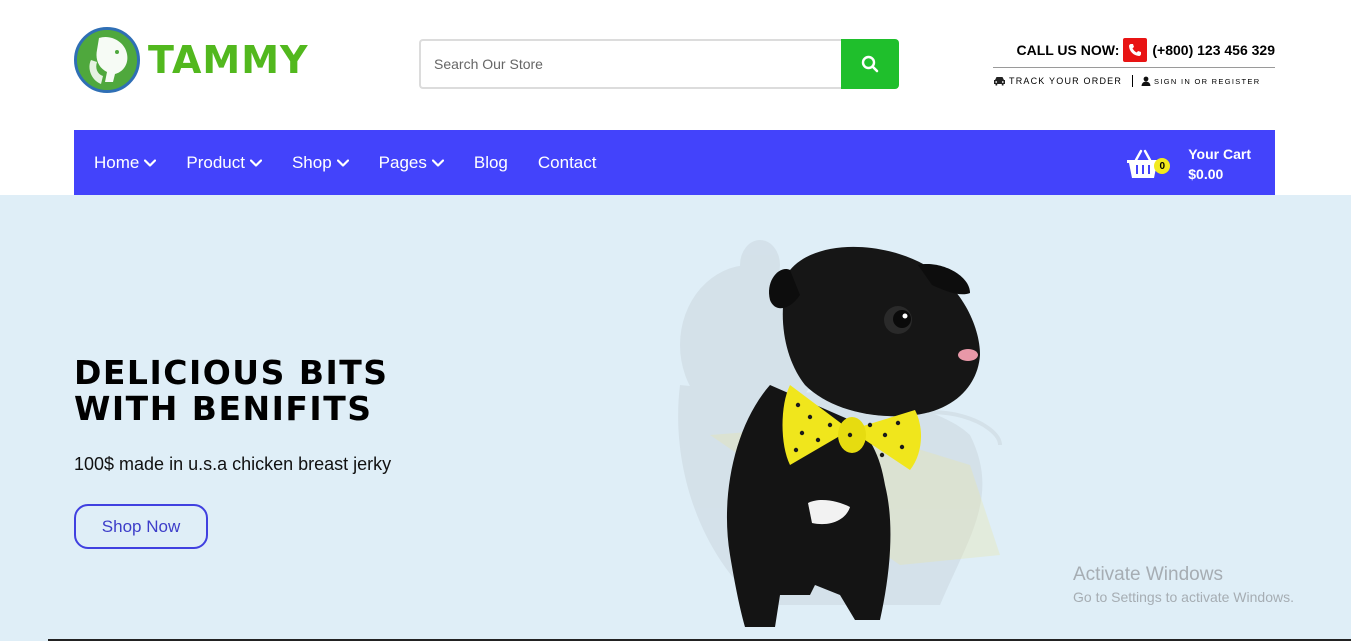  Describe the element at coordinates (1183, 597) in the screenshot. I see `watermark-subtitle: Go to Settings to activate Windows.` at that location.